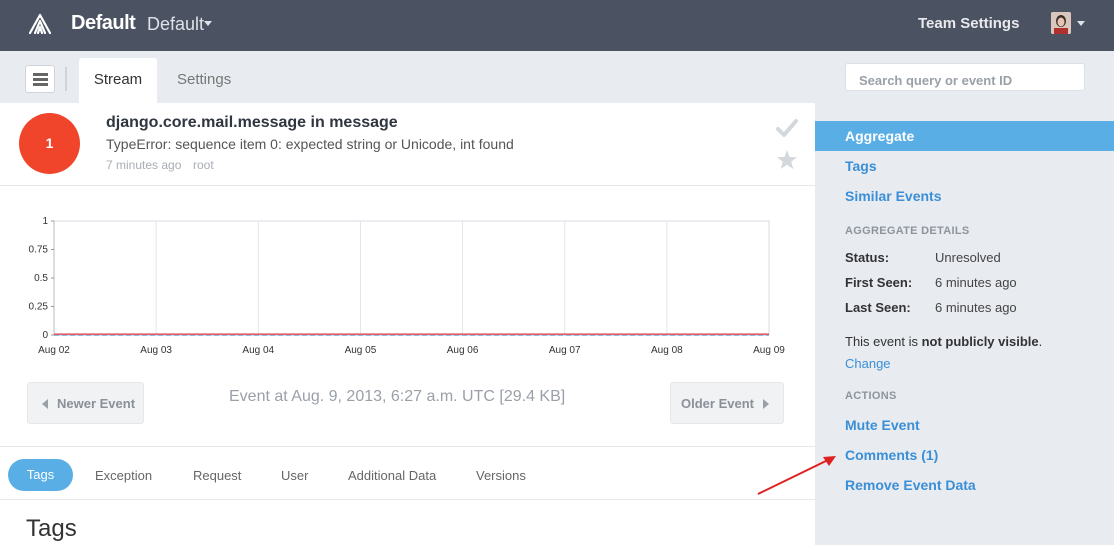 This screenshot has height=545, width=1114. Describe the element at coordinates (411, 278) in the screenshot. I see `chart-plot-area` at that location.